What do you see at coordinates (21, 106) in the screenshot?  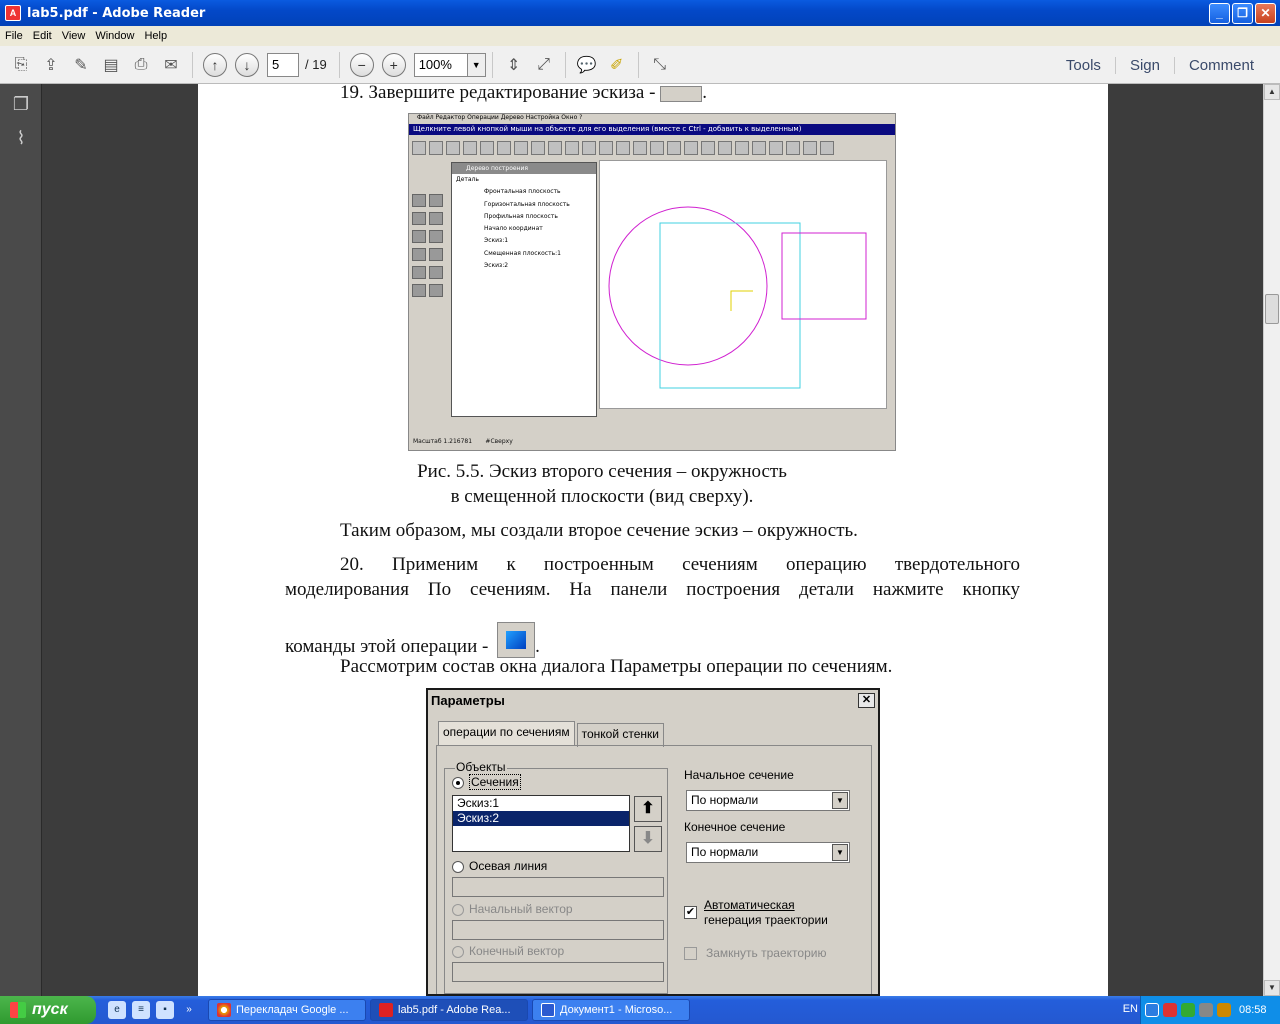 I see `page-thumbnails-icon: ❐` at bounding box center [21, 106].